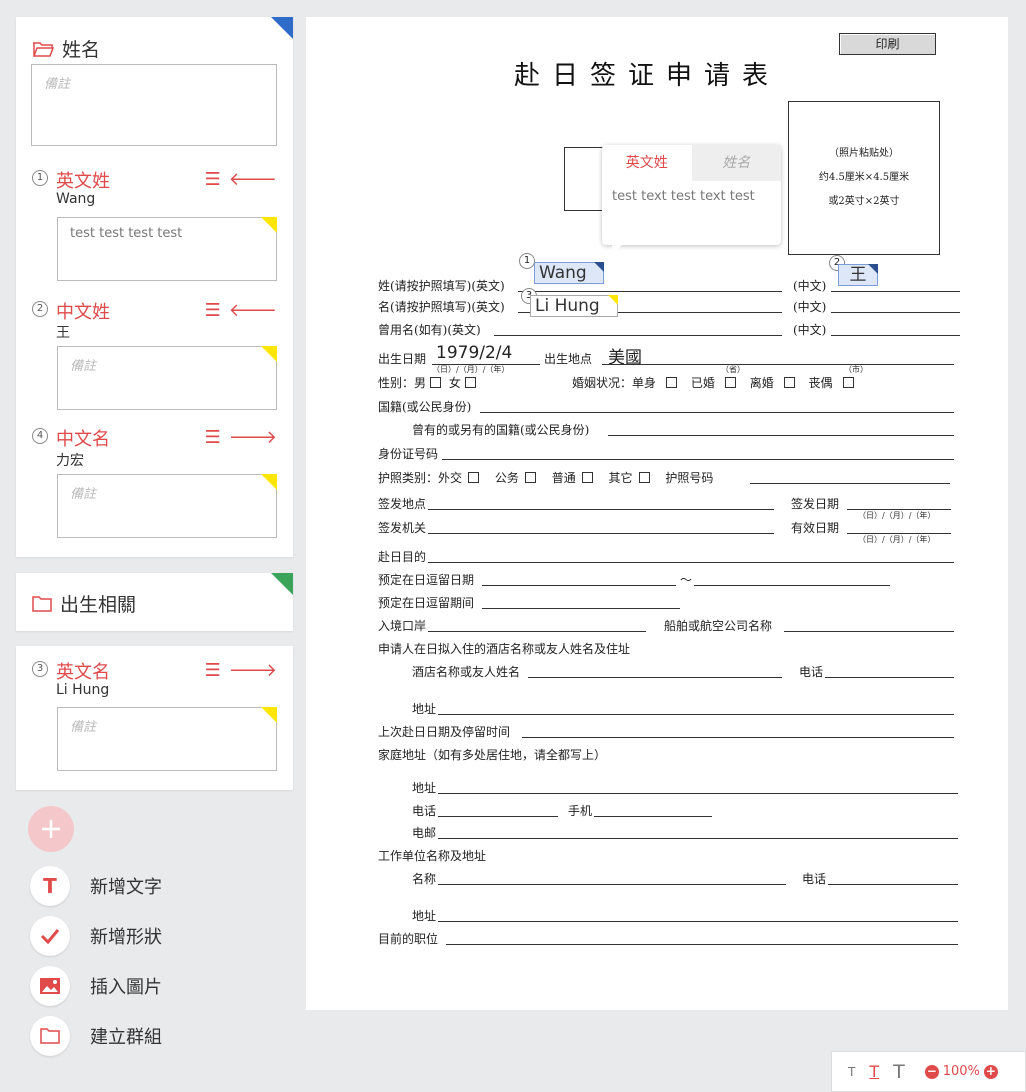  I want to click on popover-tab-field: 英文姓, so click(647, 163).